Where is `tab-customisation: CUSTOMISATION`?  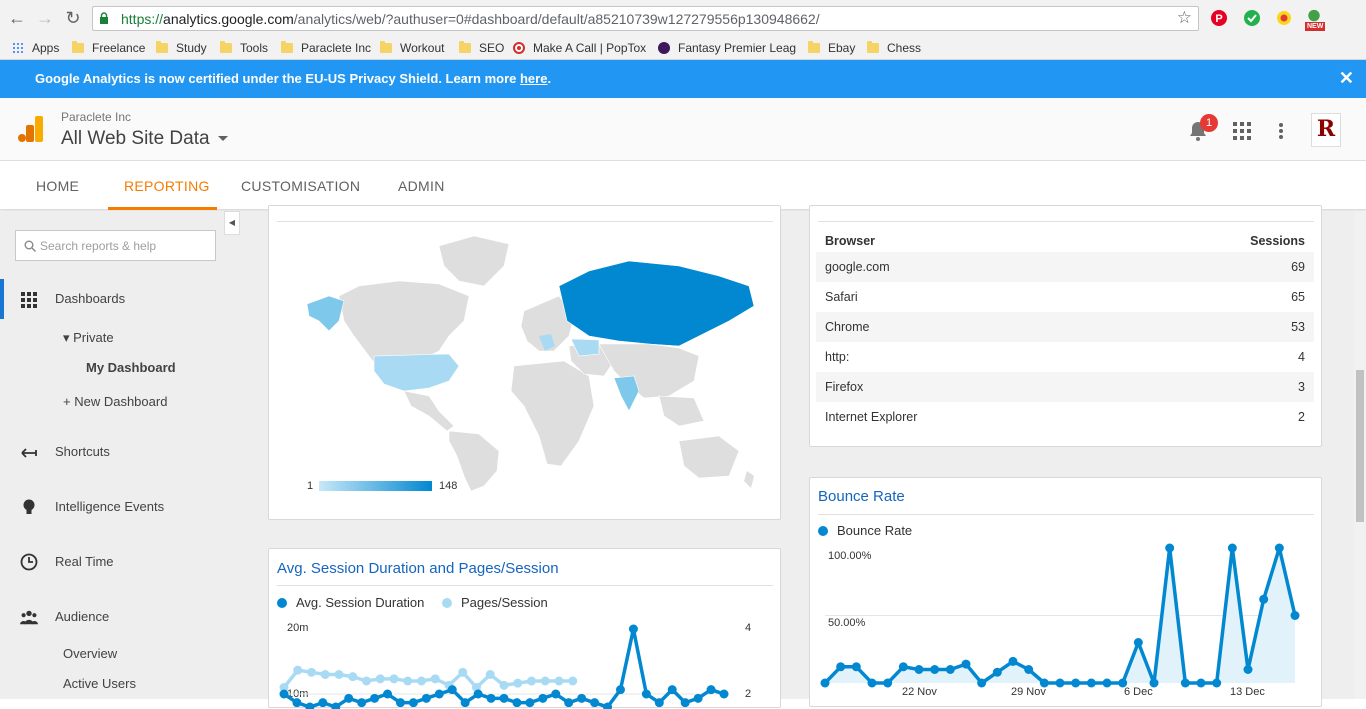 tab-customisation: CUSTOMISATION is located at coordinates (300, 186).